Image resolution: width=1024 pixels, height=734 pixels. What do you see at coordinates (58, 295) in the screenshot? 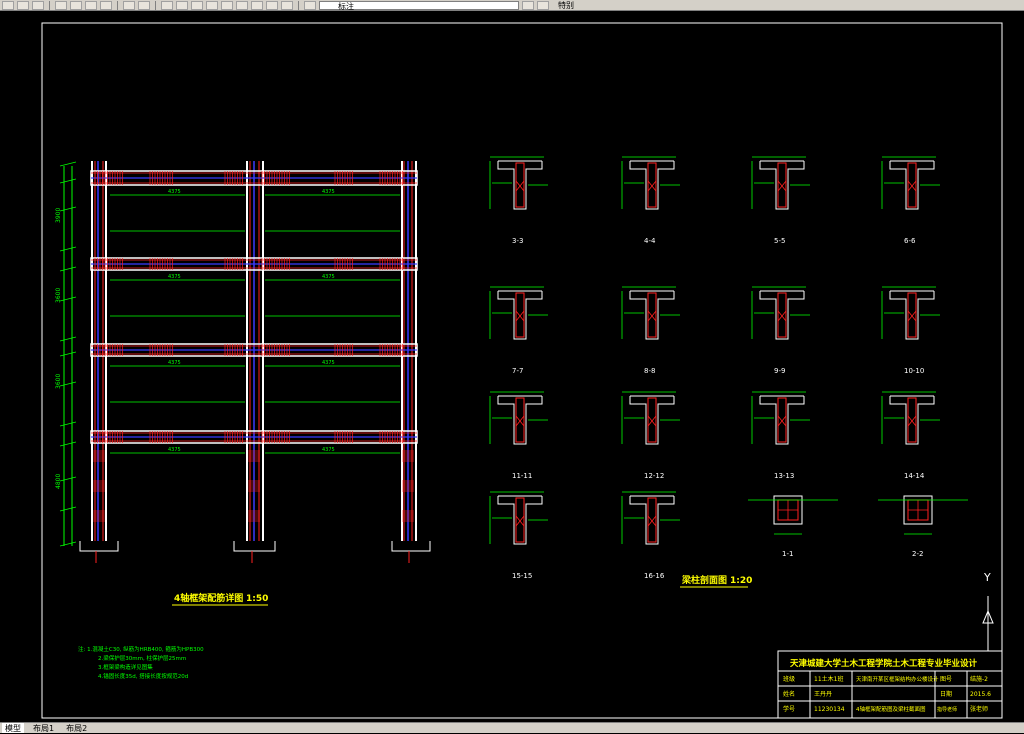
I see `floor-dim-2: 3600` at bounding box center [58, 295].